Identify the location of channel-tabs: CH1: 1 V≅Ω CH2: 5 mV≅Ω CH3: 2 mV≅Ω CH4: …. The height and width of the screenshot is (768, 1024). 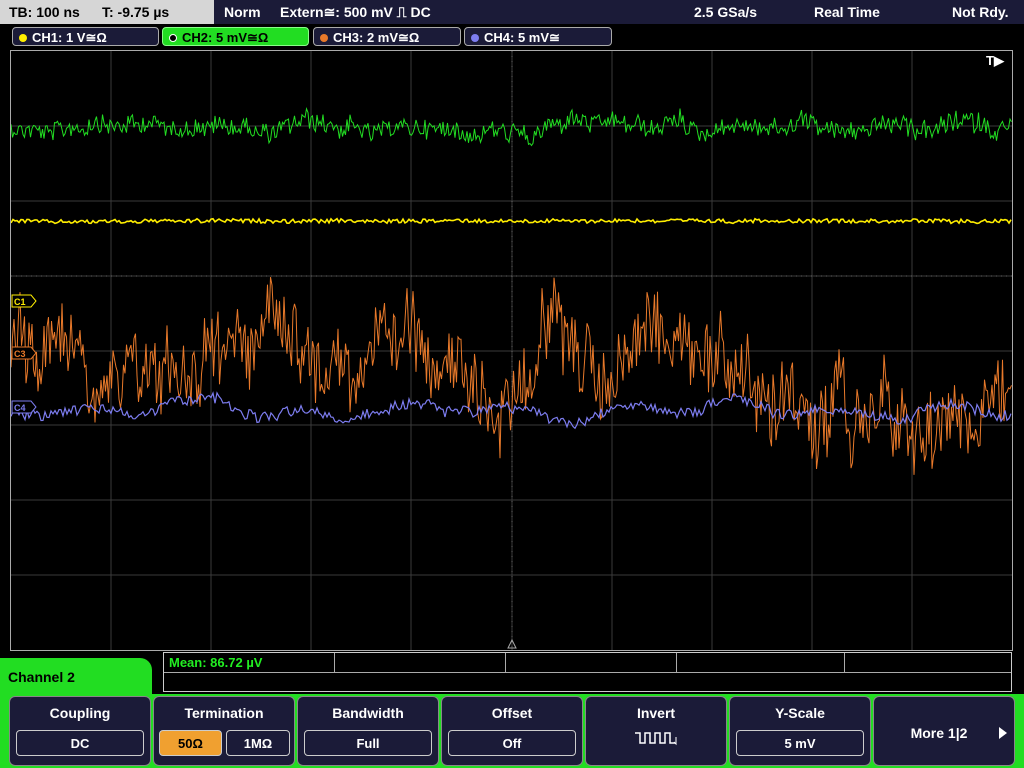
(512, 37).